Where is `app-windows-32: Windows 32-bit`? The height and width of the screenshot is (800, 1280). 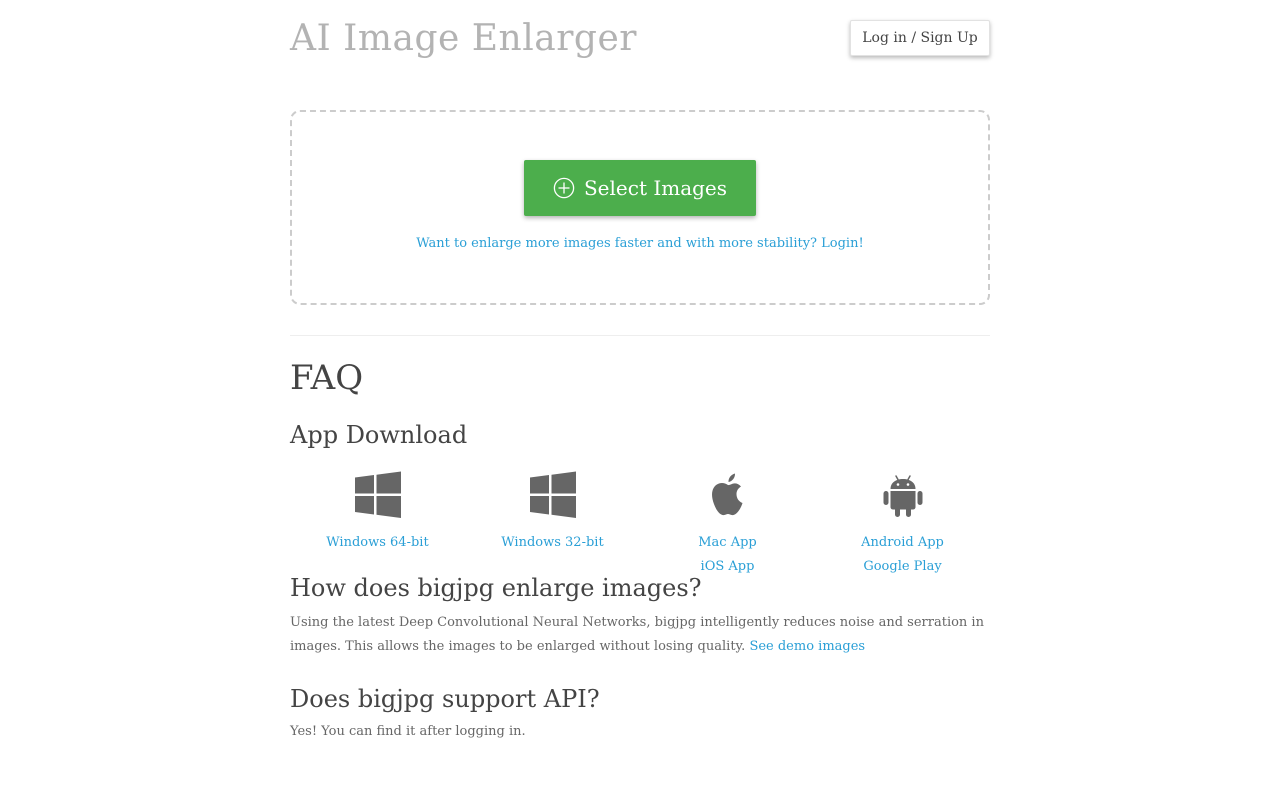 app-windows-32: Windows 32-bit is located at coordinates (552, 515).